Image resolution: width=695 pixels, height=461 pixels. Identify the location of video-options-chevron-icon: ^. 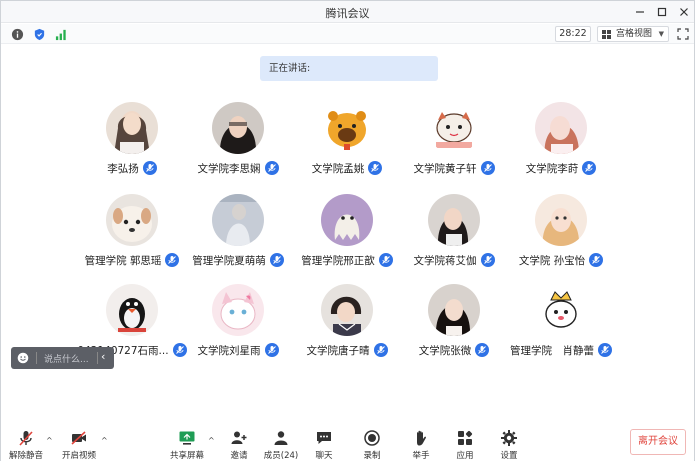
(104, 440).